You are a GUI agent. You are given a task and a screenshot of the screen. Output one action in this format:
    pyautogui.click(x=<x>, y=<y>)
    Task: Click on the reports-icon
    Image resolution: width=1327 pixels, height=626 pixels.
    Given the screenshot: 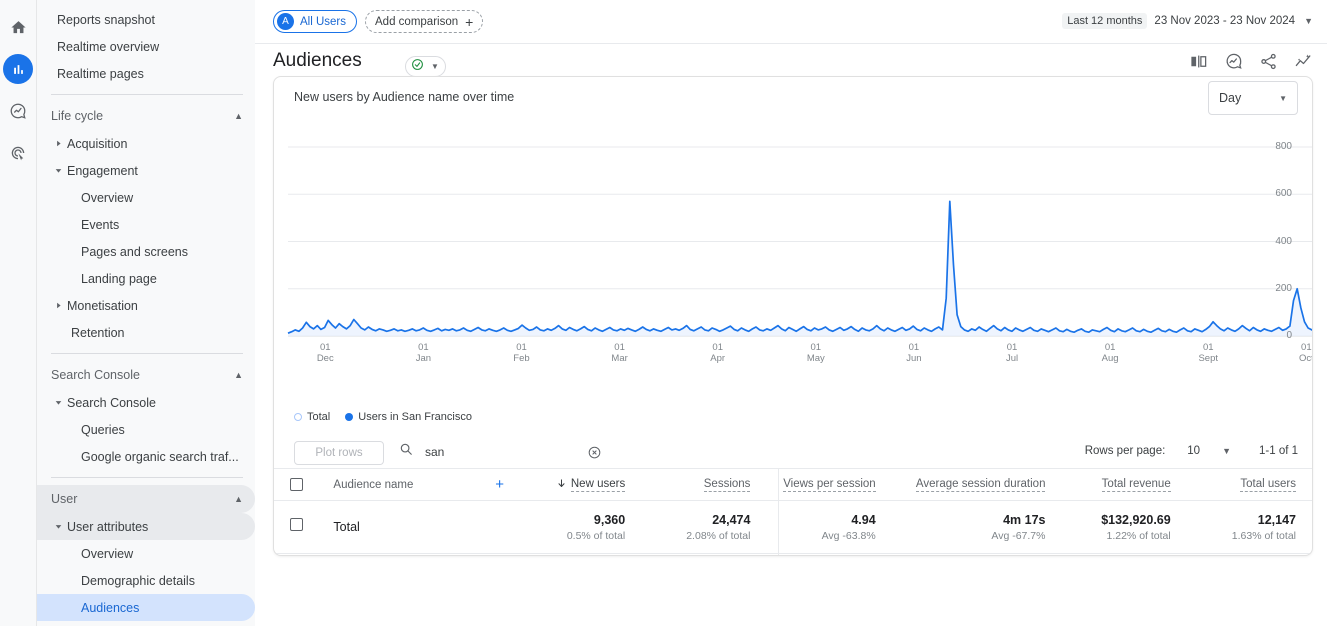 What is the action you would take?
    pyautogui.click(x=18, y=69)
    